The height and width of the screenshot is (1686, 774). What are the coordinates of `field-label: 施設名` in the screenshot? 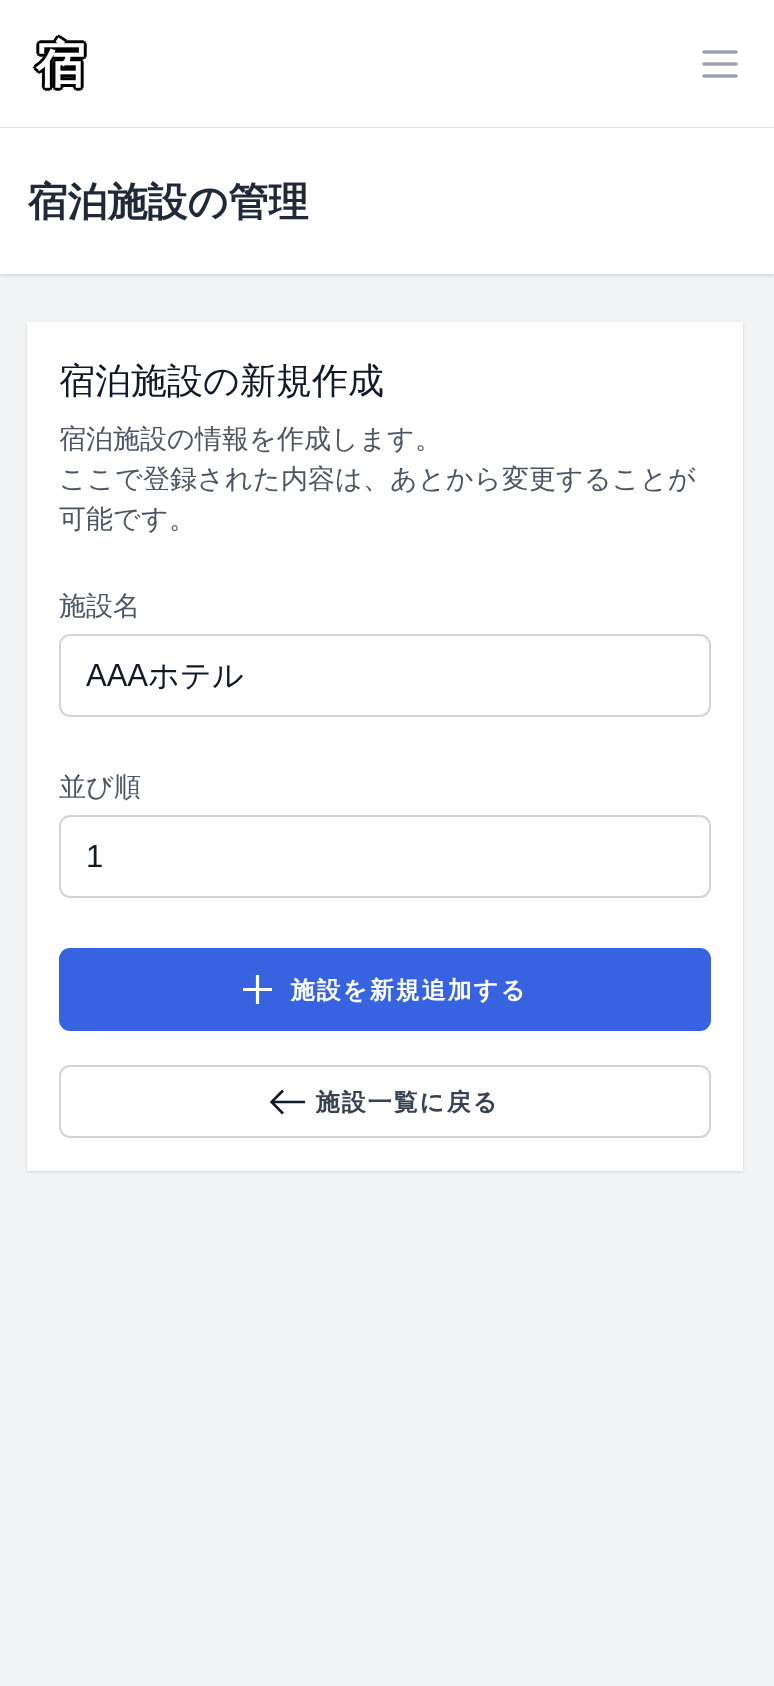 It's located at (100, 606).